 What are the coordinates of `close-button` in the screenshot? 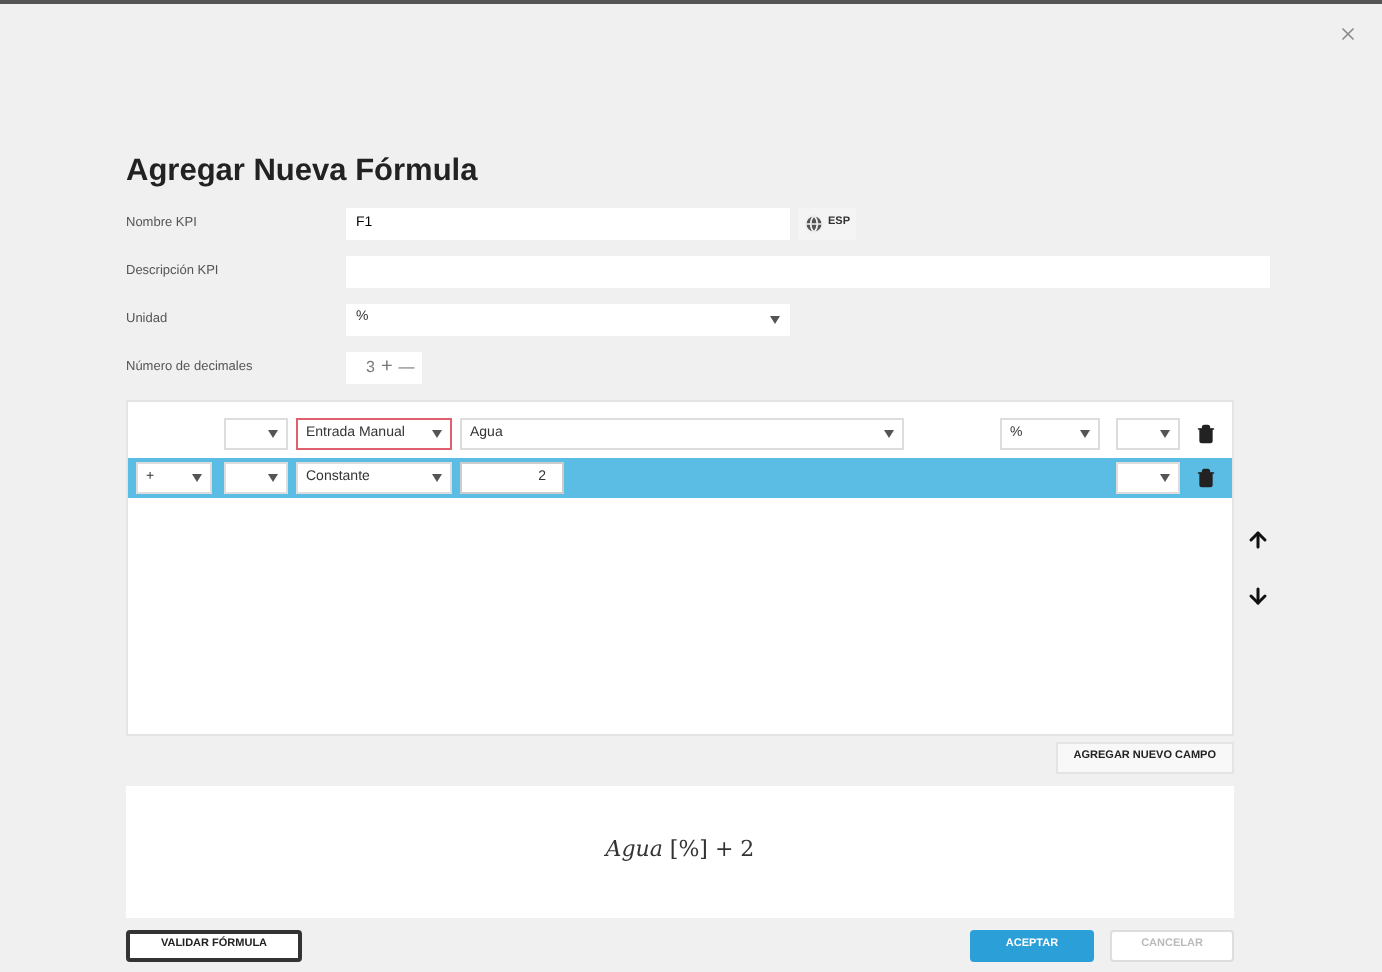 It's located at (1348, 34).